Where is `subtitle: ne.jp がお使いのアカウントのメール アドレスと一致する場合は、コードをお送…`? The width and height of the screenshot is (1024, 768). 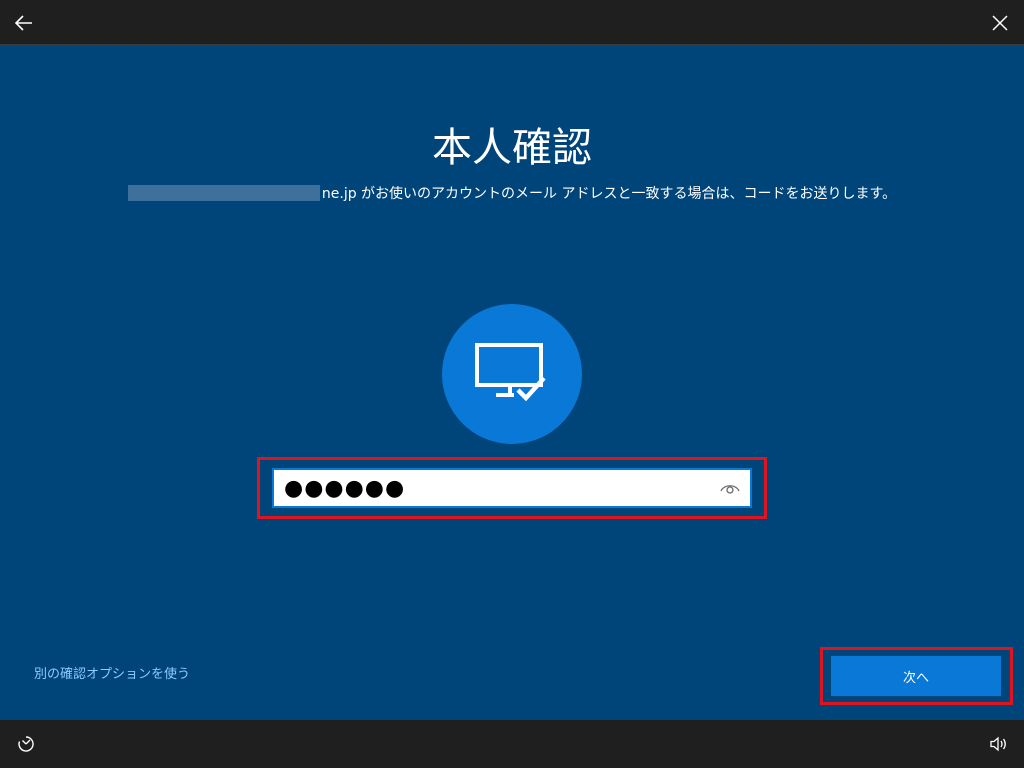 subtitle: ne.jp がお使いのアカウントのメール アドレスと一致する場合は、コードをお送… is located at coordinates (512, 194).